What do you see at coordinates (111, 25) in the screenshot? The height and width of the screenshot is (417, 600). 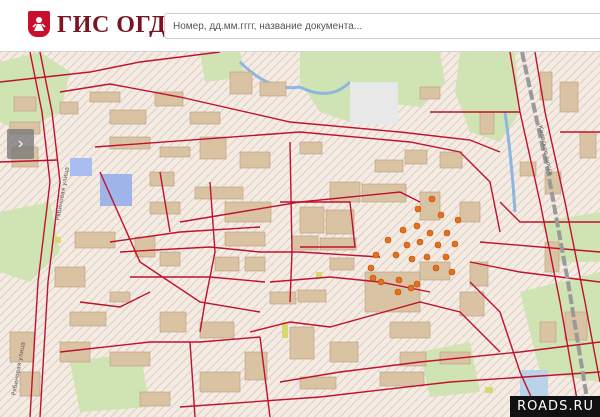 I see `logo-title: ГИС ОГД` at bounding box center [111, 25].